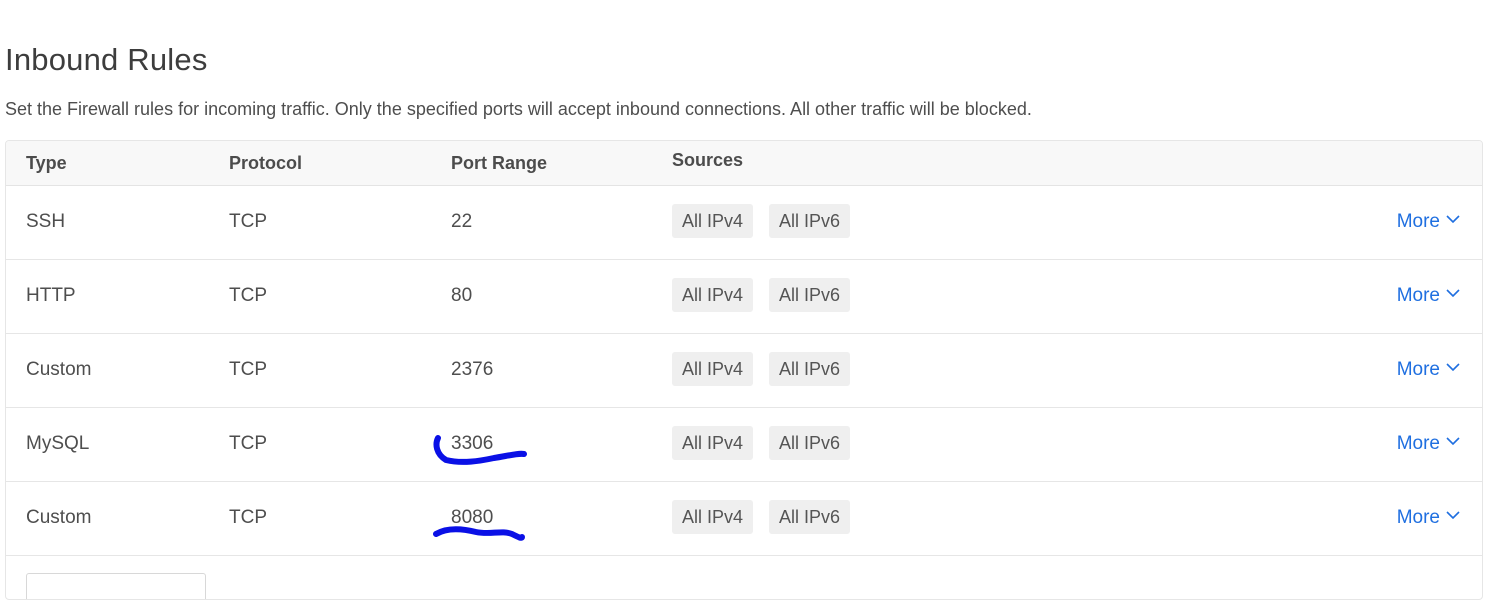  What do you see at coordinates (106, 59) in the screenshot?
I see `page-title: Inbound Rules` at bounding box center [106, 59].